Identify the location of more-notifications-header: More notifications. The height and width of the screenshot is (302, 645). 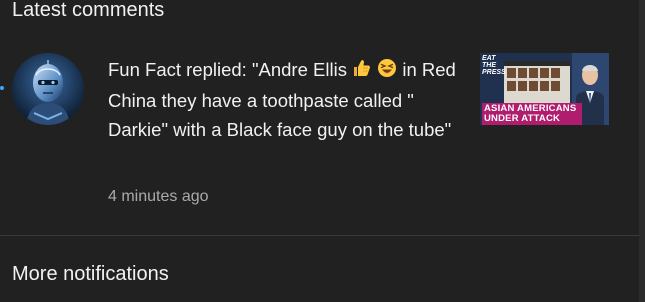
(90, 274).